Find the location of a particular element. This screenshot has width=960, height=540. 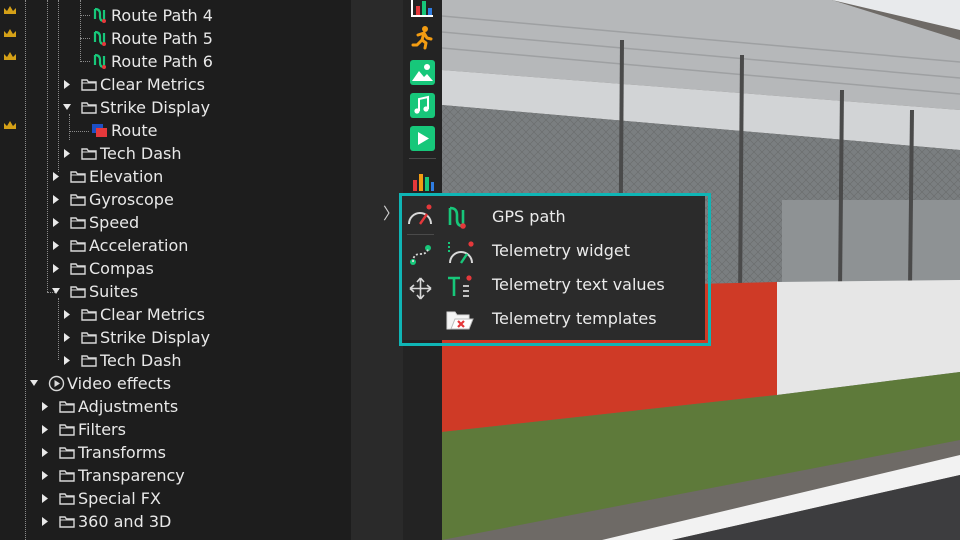

tree-item-clear-metrics: Clear Metrics is located at coordinates (175, 84).